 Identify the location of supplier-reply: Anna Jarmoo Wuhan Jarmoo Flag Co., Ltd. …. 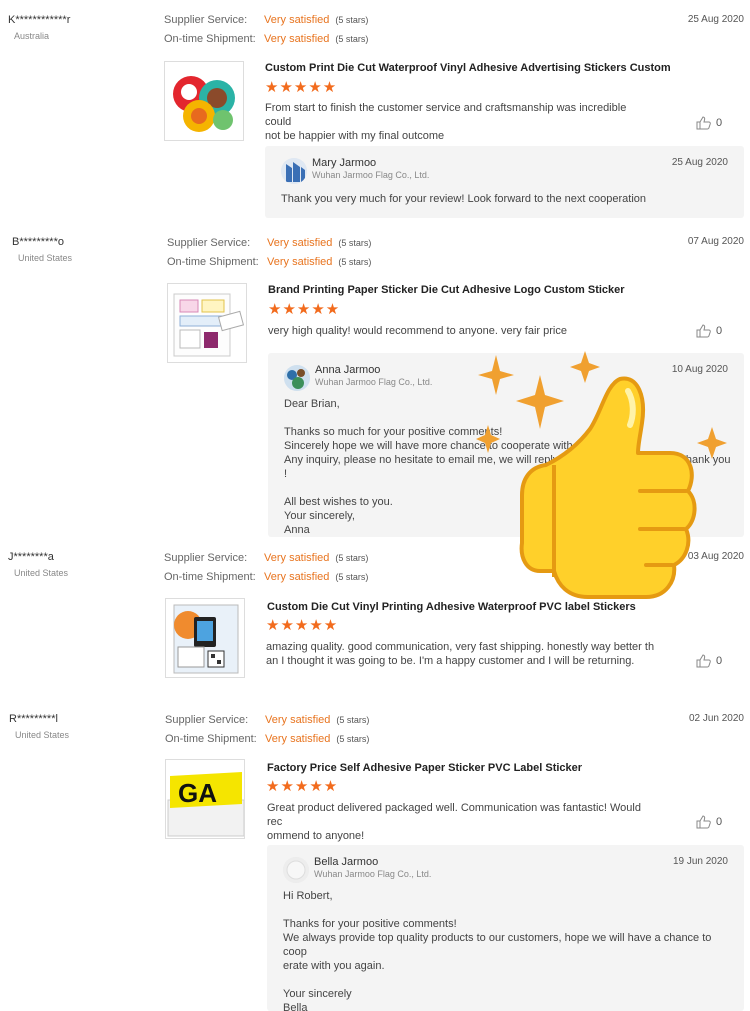
(506, 445).